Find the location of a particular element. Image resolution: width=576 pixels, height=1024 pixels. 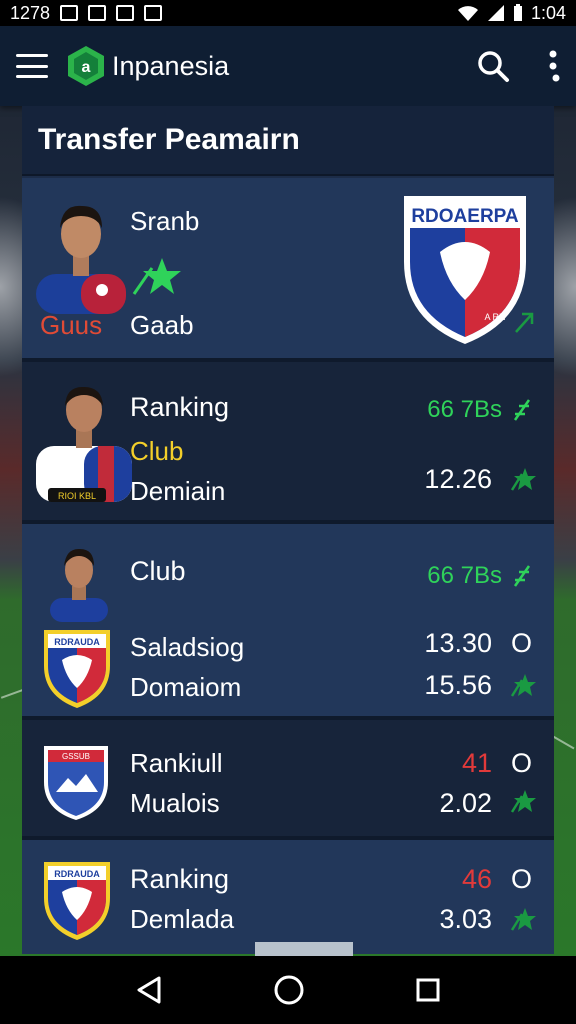

mail-icon is located at coordinates (125, 13).